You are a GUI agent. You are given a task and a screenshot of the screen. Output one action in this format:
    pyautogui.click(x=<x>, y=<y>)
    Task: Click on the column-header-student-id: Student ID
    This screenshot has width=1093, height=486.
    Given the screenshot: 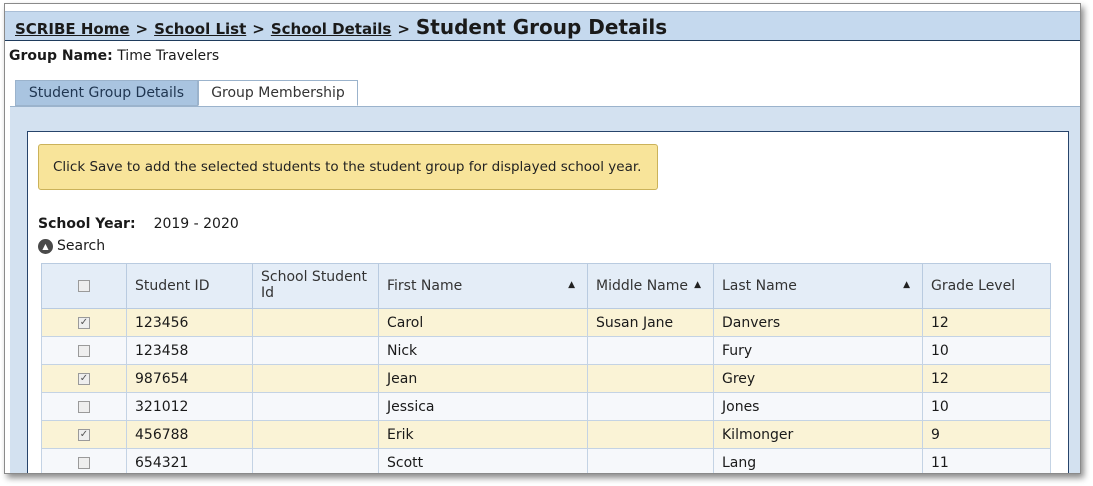 What is the action you would take?
    pyautogui.click(x=189, y=286)
    